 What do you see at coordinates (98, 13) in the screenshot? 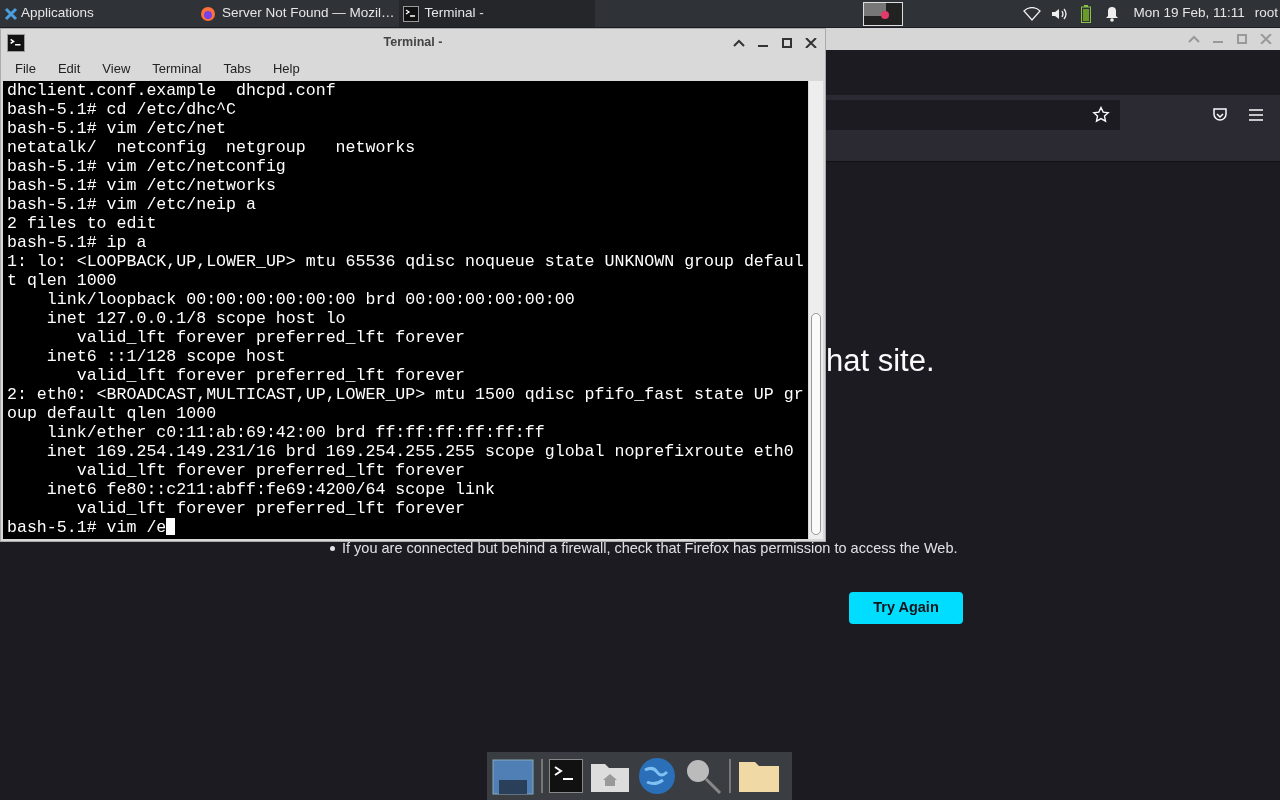
I see `applications-menu: Applications` at bounding box center [98, 13].